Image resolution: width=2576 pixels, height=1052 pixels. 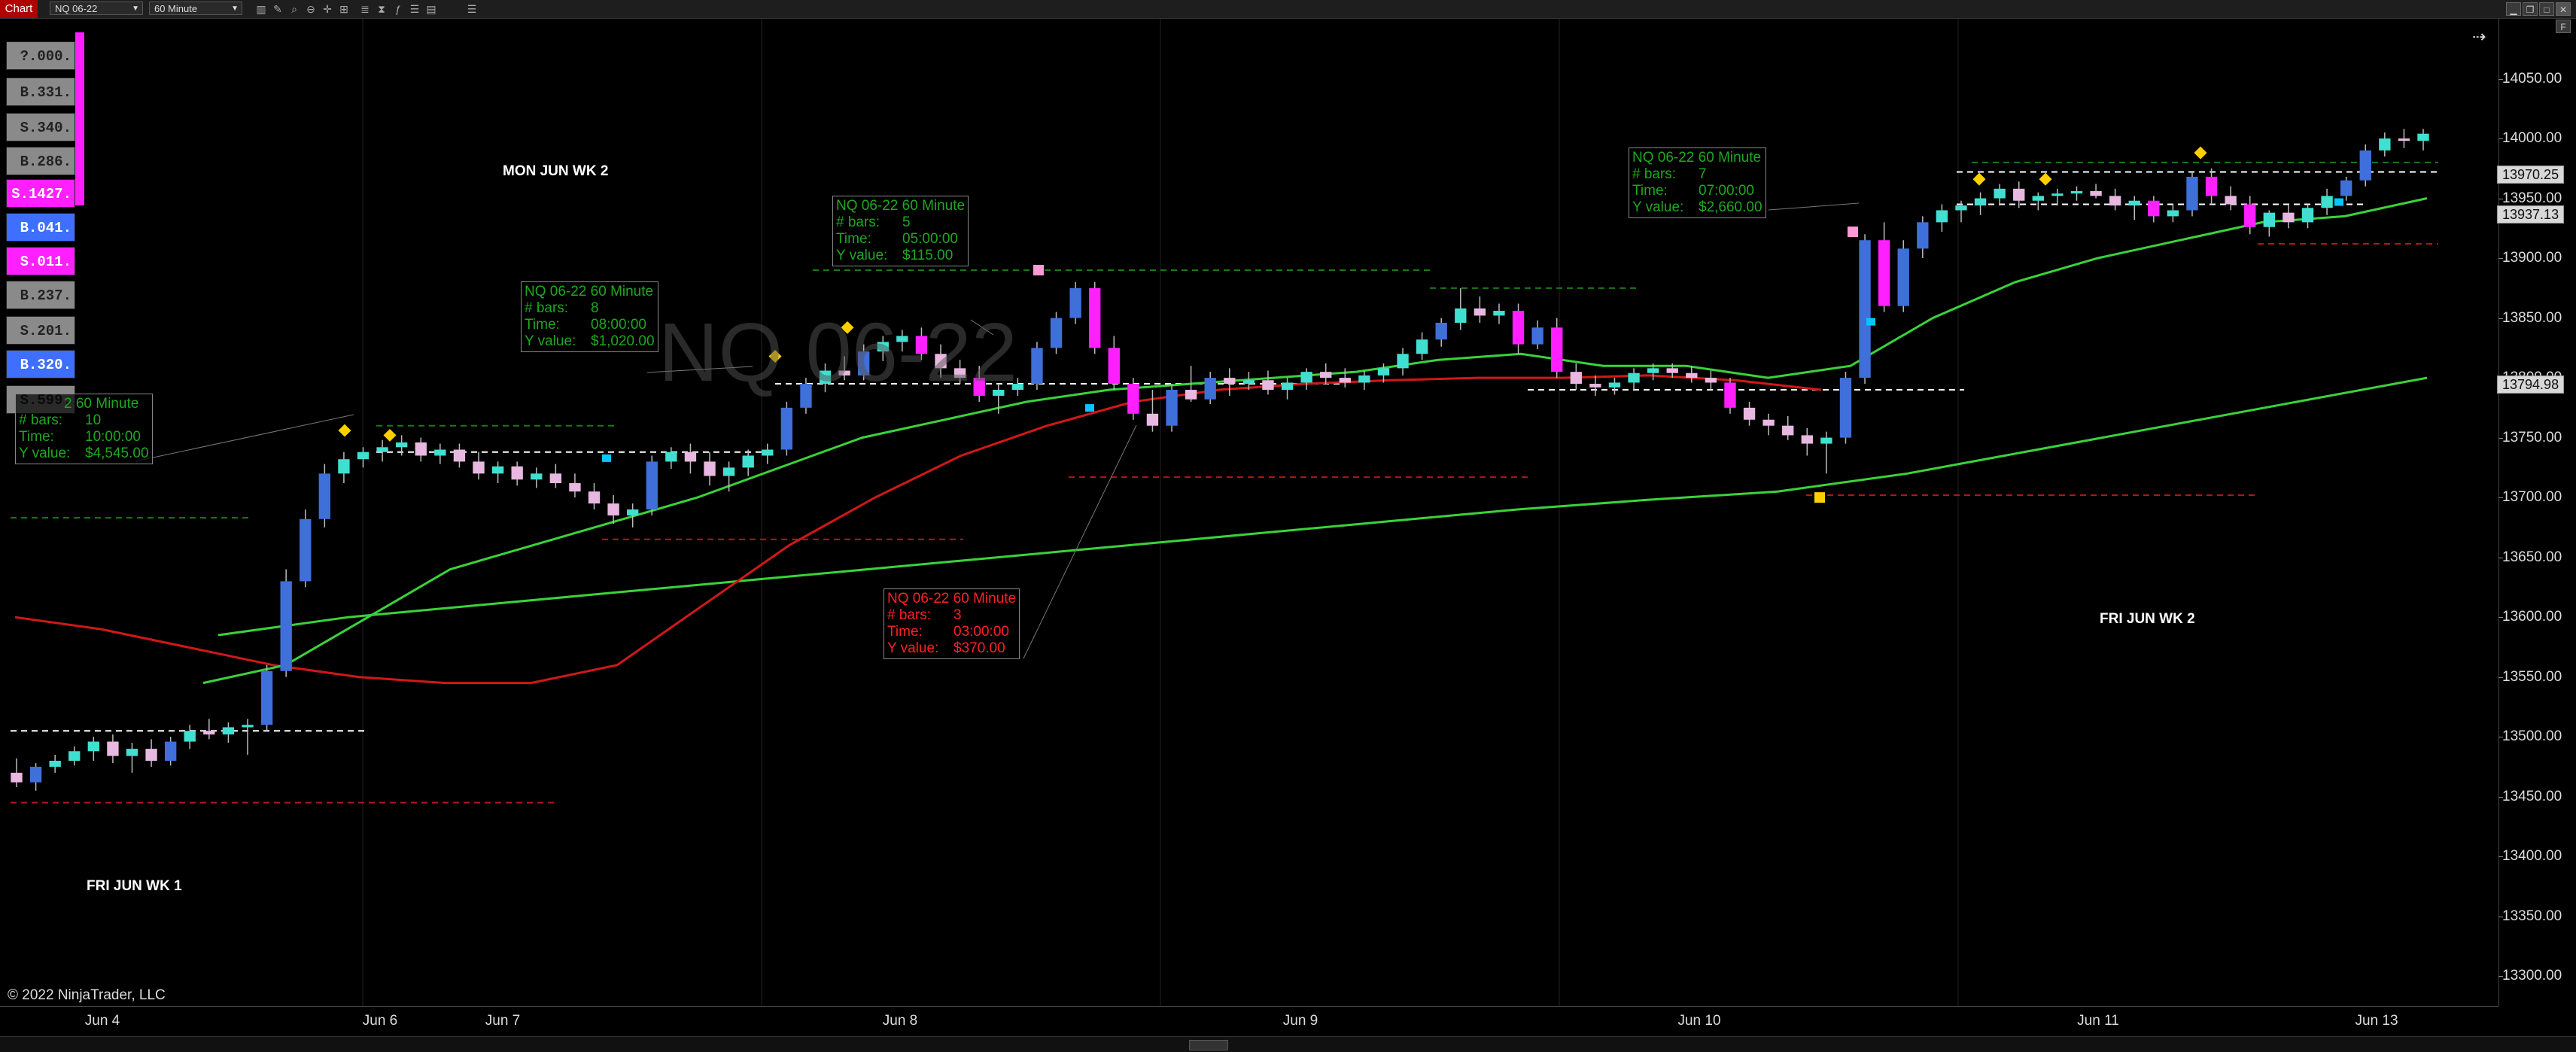 What do you see at coordinates (365, 9) in the screenshot?
I see `list-icon: ≣` at bounding box center [365, 9].